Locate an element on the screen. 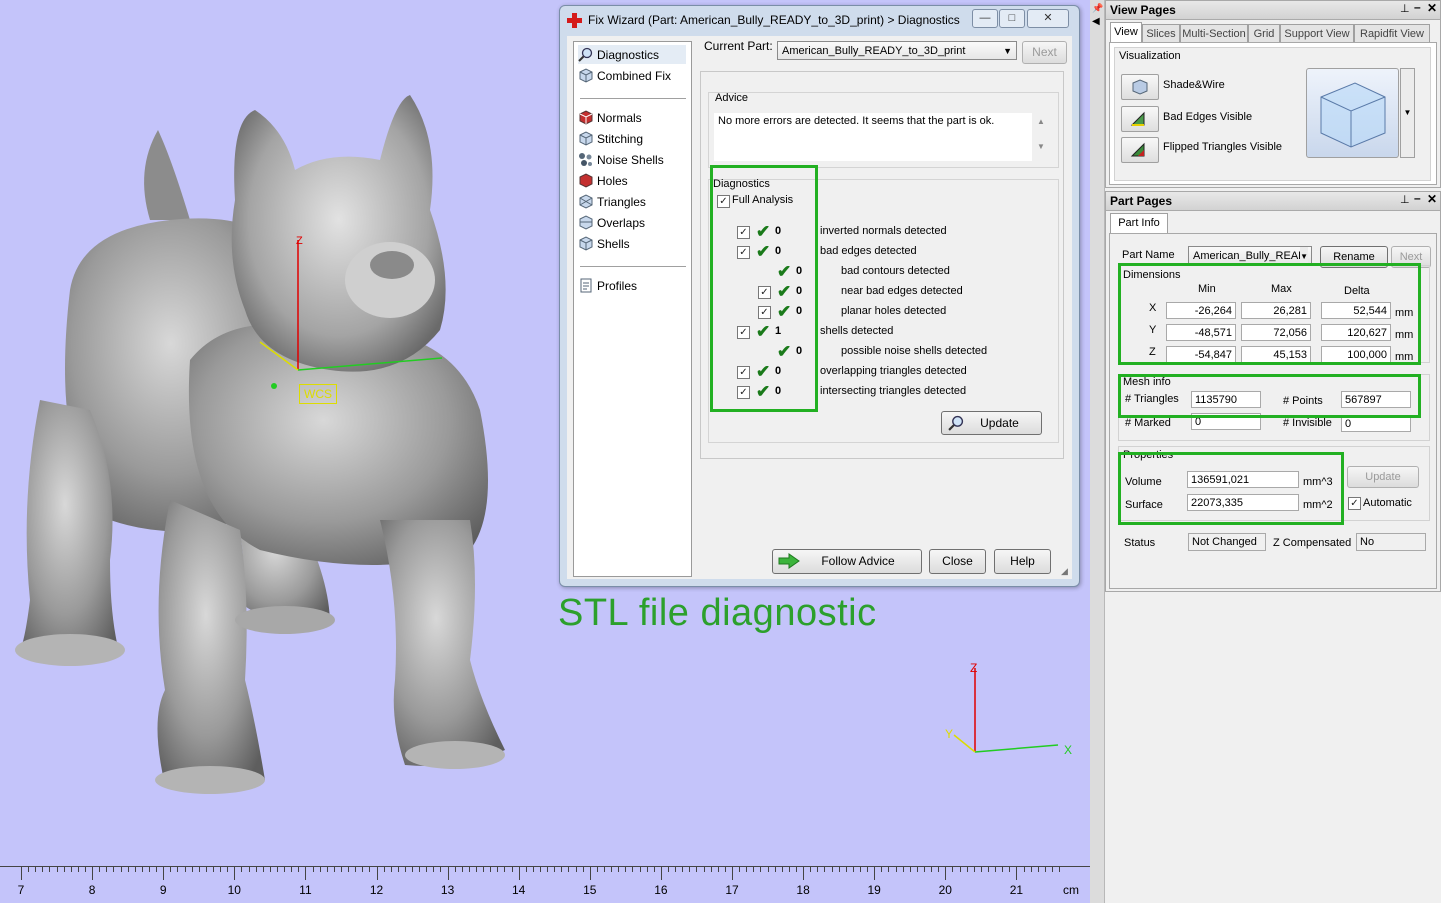 The image size is (1441, 903). tab-rapidfit-view: Rapidfit View is located at coordinates (1392, 33).